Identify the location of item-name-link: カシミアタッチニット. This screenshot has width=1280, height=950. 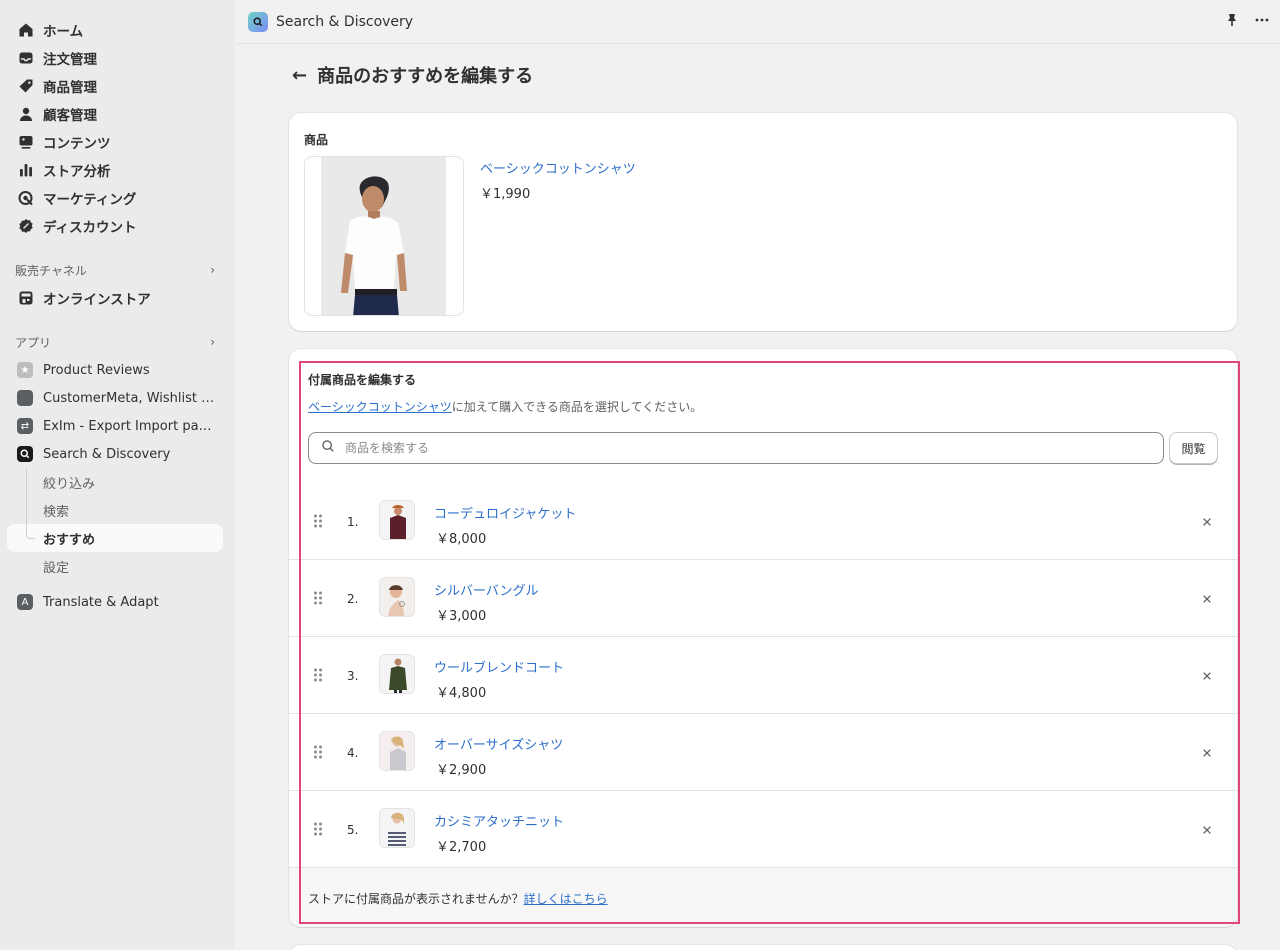
(499, 820).